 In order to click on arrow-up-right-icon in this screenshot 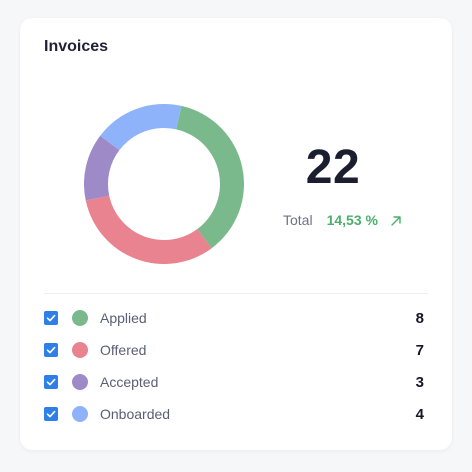, I will do `click(396, 220)`.